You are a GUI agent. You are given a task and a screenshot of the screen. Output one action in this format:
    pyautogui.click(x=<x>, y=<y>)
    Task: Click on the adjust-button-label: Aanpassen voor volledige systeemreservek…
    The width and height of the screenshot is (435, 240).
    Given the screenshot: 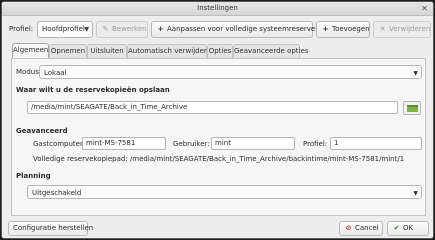 What is the action you would take?
    pyautogui.click(x=251, y=29)
    